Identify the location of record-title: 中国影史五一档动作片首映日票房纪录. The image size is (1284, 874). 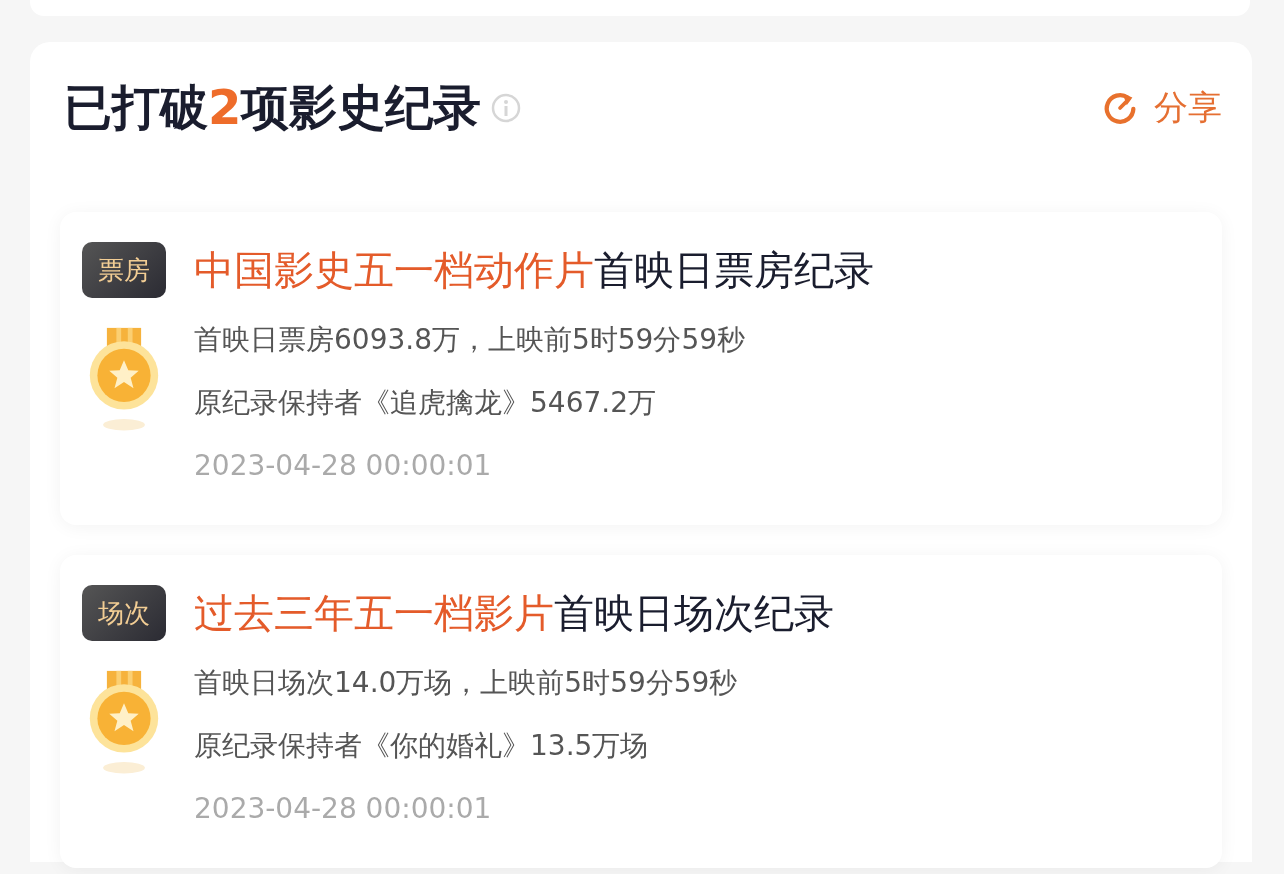
(534, 270).